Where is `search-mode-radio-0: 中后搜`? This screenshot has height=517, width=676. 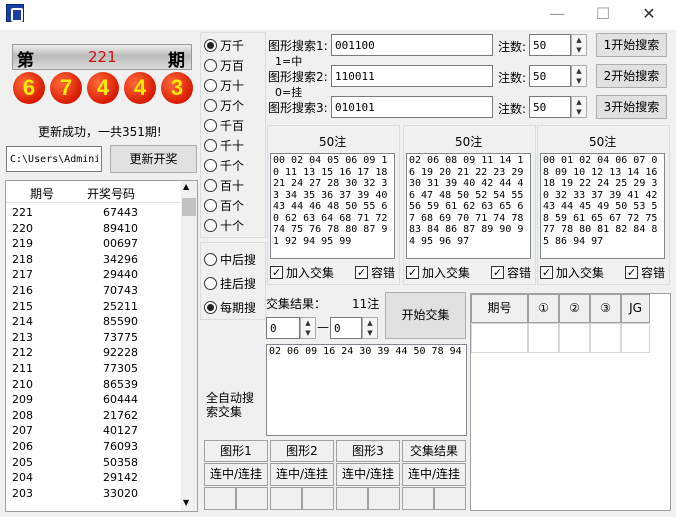
search-mode-radio-0: 中后搜 is located at coordinates (230, 259).